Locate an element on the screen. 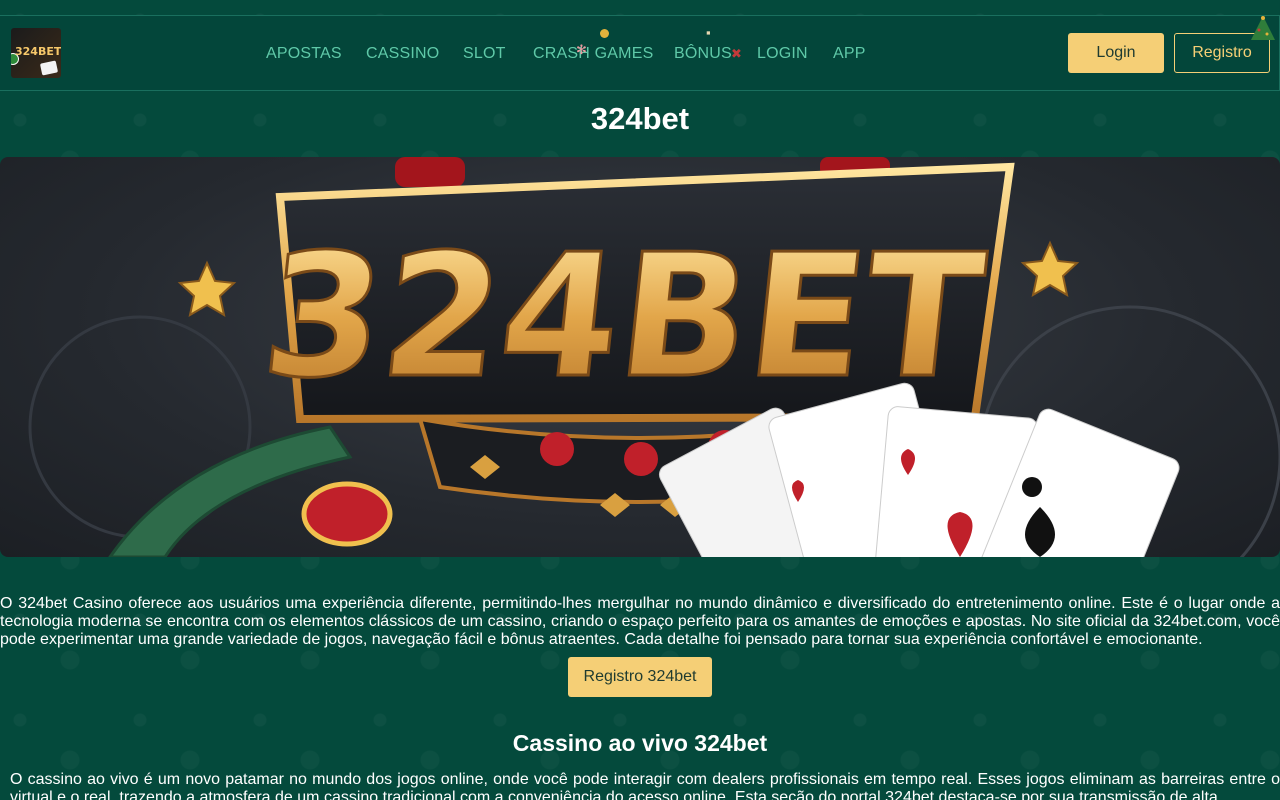 The image size is (1280, 800). nav-item-app: APP is located at coordinates (849, 54).